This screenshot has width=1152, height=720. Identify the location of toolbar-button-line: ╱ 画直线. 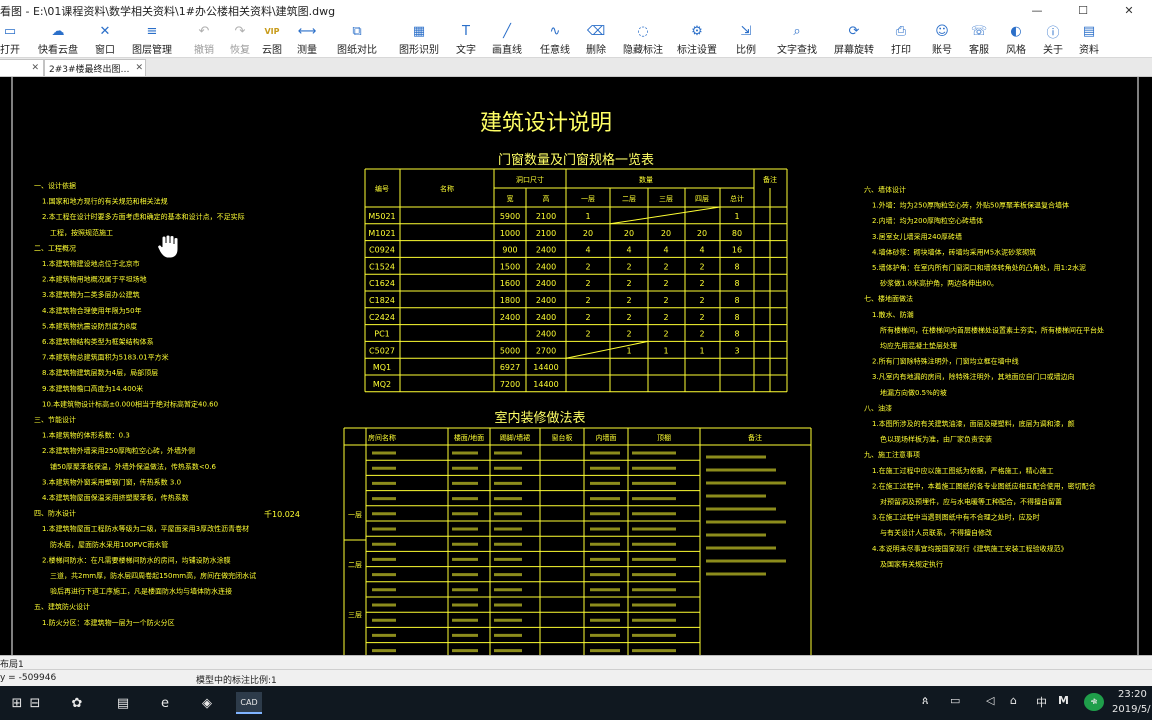
(507, 39).